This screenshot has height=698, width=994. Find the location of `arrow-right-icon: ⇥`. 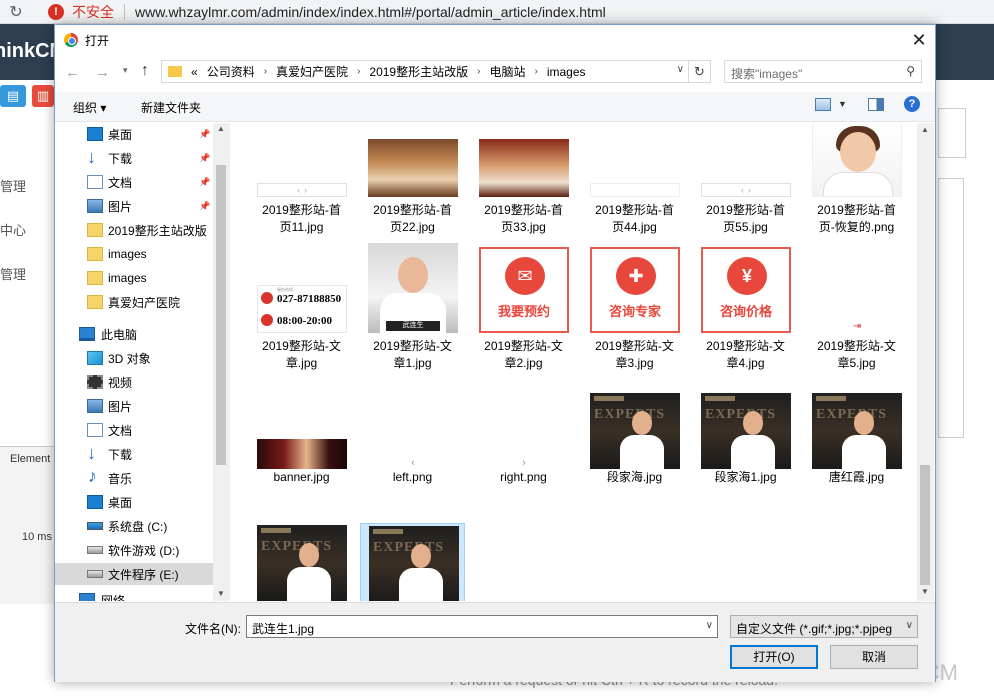

arrow-right-icon: ⇥ is located at coordinates (857, 326).